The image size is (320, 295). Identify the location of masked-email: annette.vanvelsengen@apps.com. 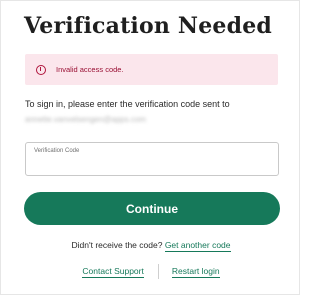
(86, 119).